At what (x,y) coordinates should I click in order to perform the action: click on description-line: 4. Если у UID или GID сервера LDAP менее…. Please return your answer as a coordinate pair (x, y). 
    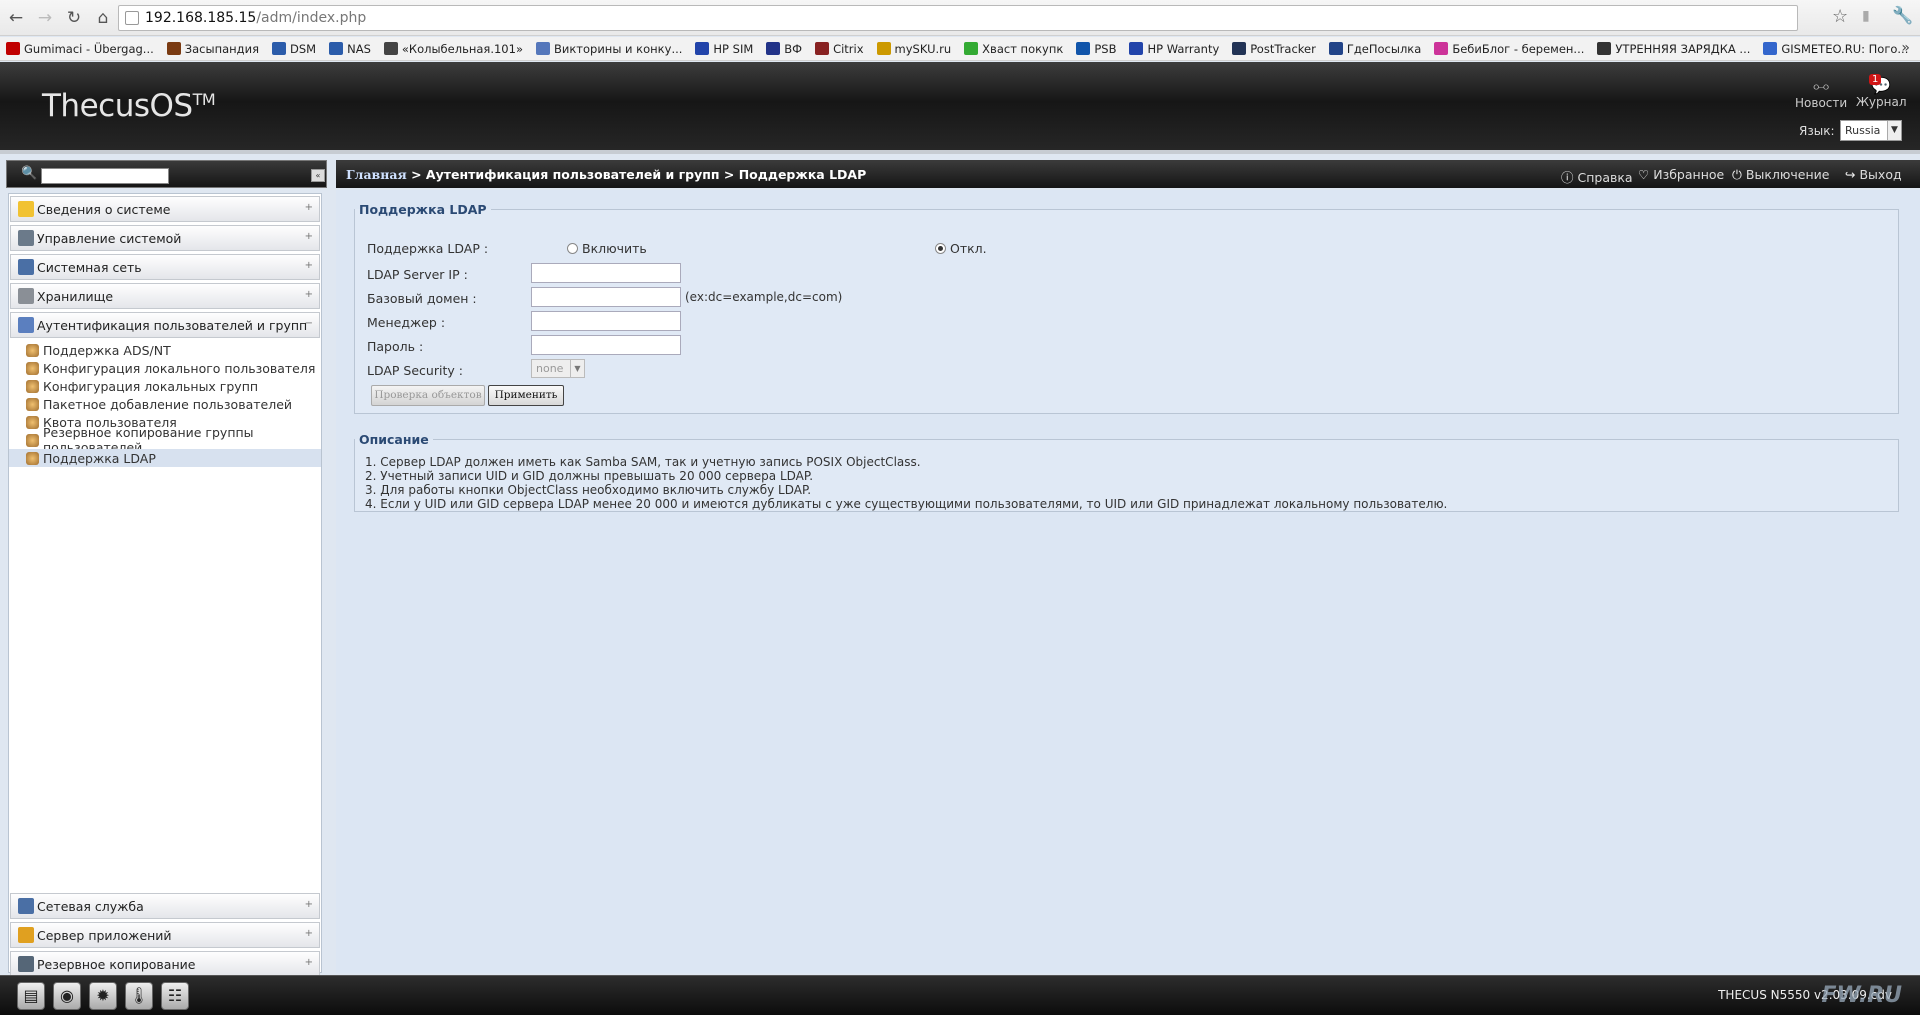
    Looking at the image, I should click on (906, 504).